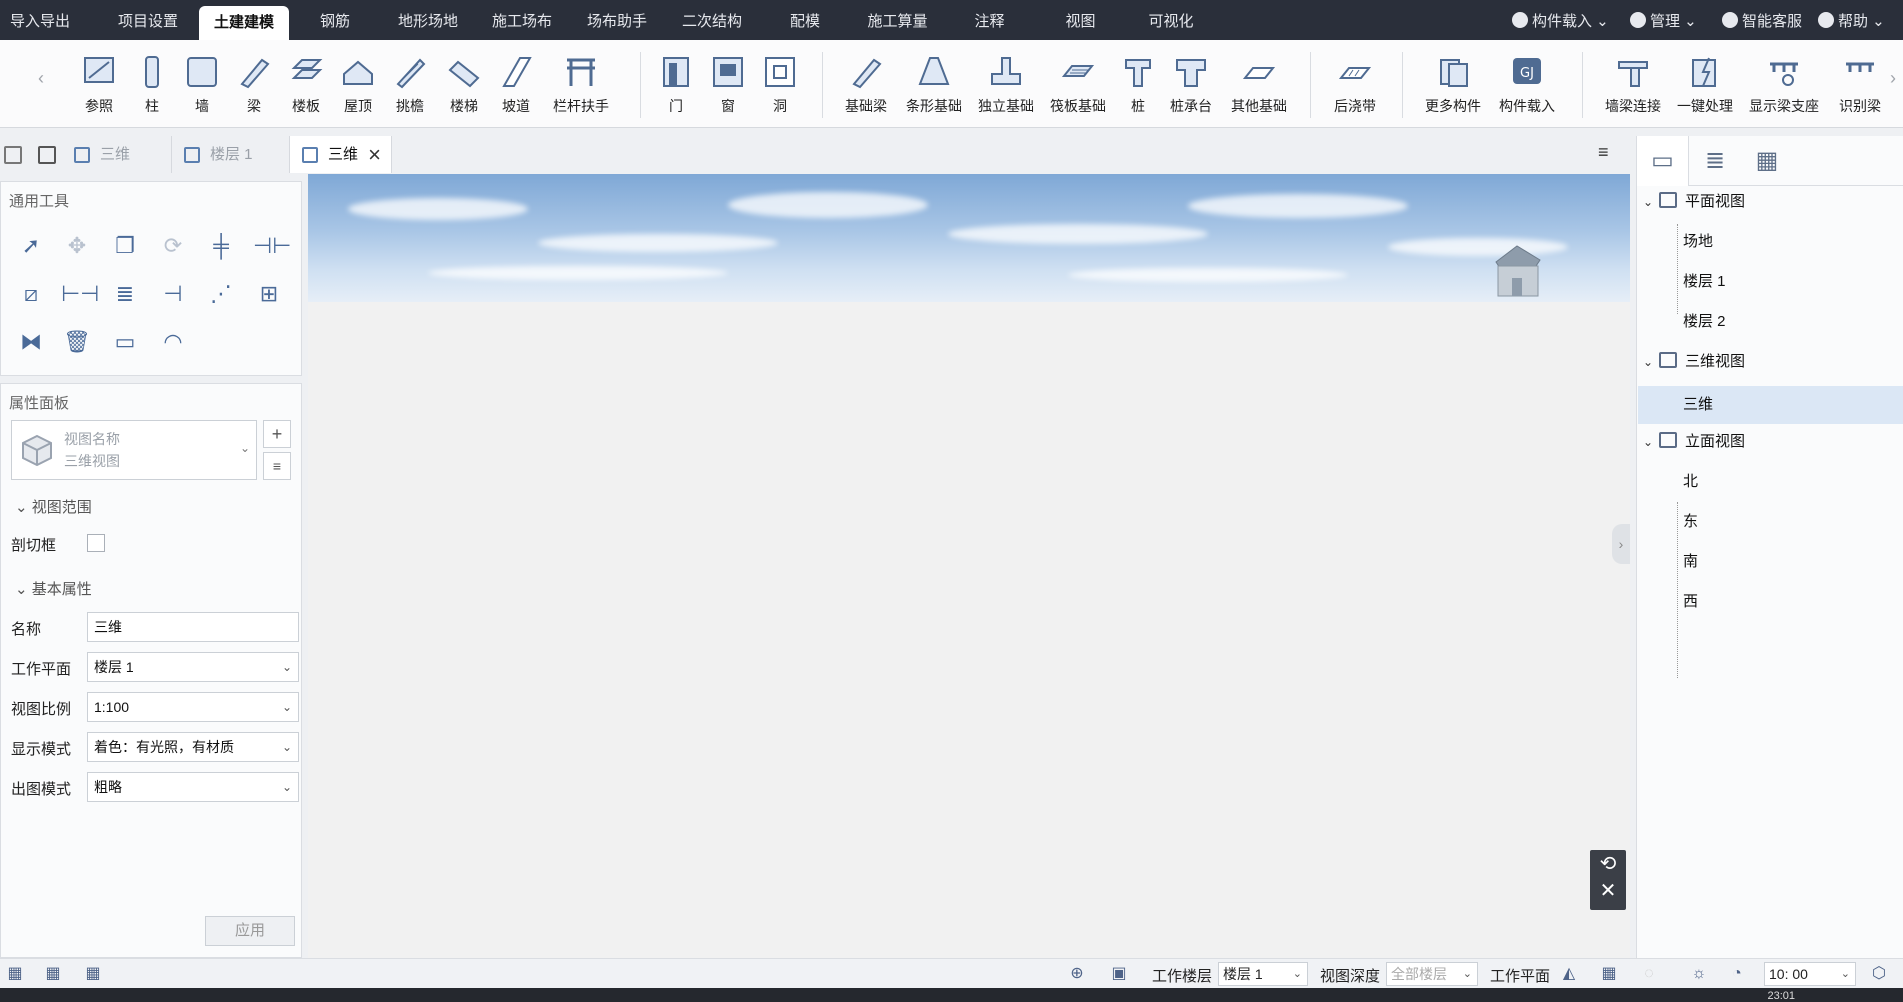  Describe the element at coordinates (53, 588) in the screenshot. I see `basic-properties-section-header: ⌄ 基本属性` at that location.